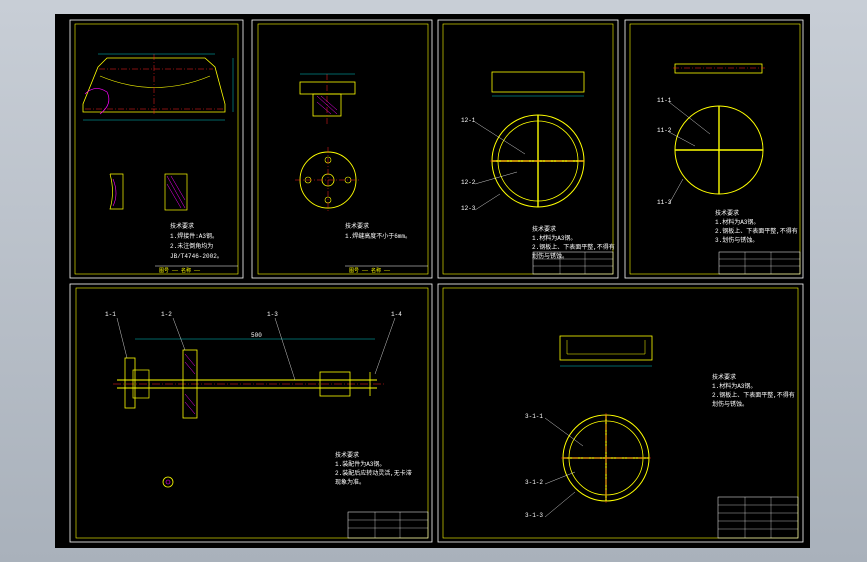 The width and height of the screenshot is (867, 562). What do you see at coordinates (664, 100) in the screenshot?
I see `leader-label: 11-1` at bounding box center [664, 100].